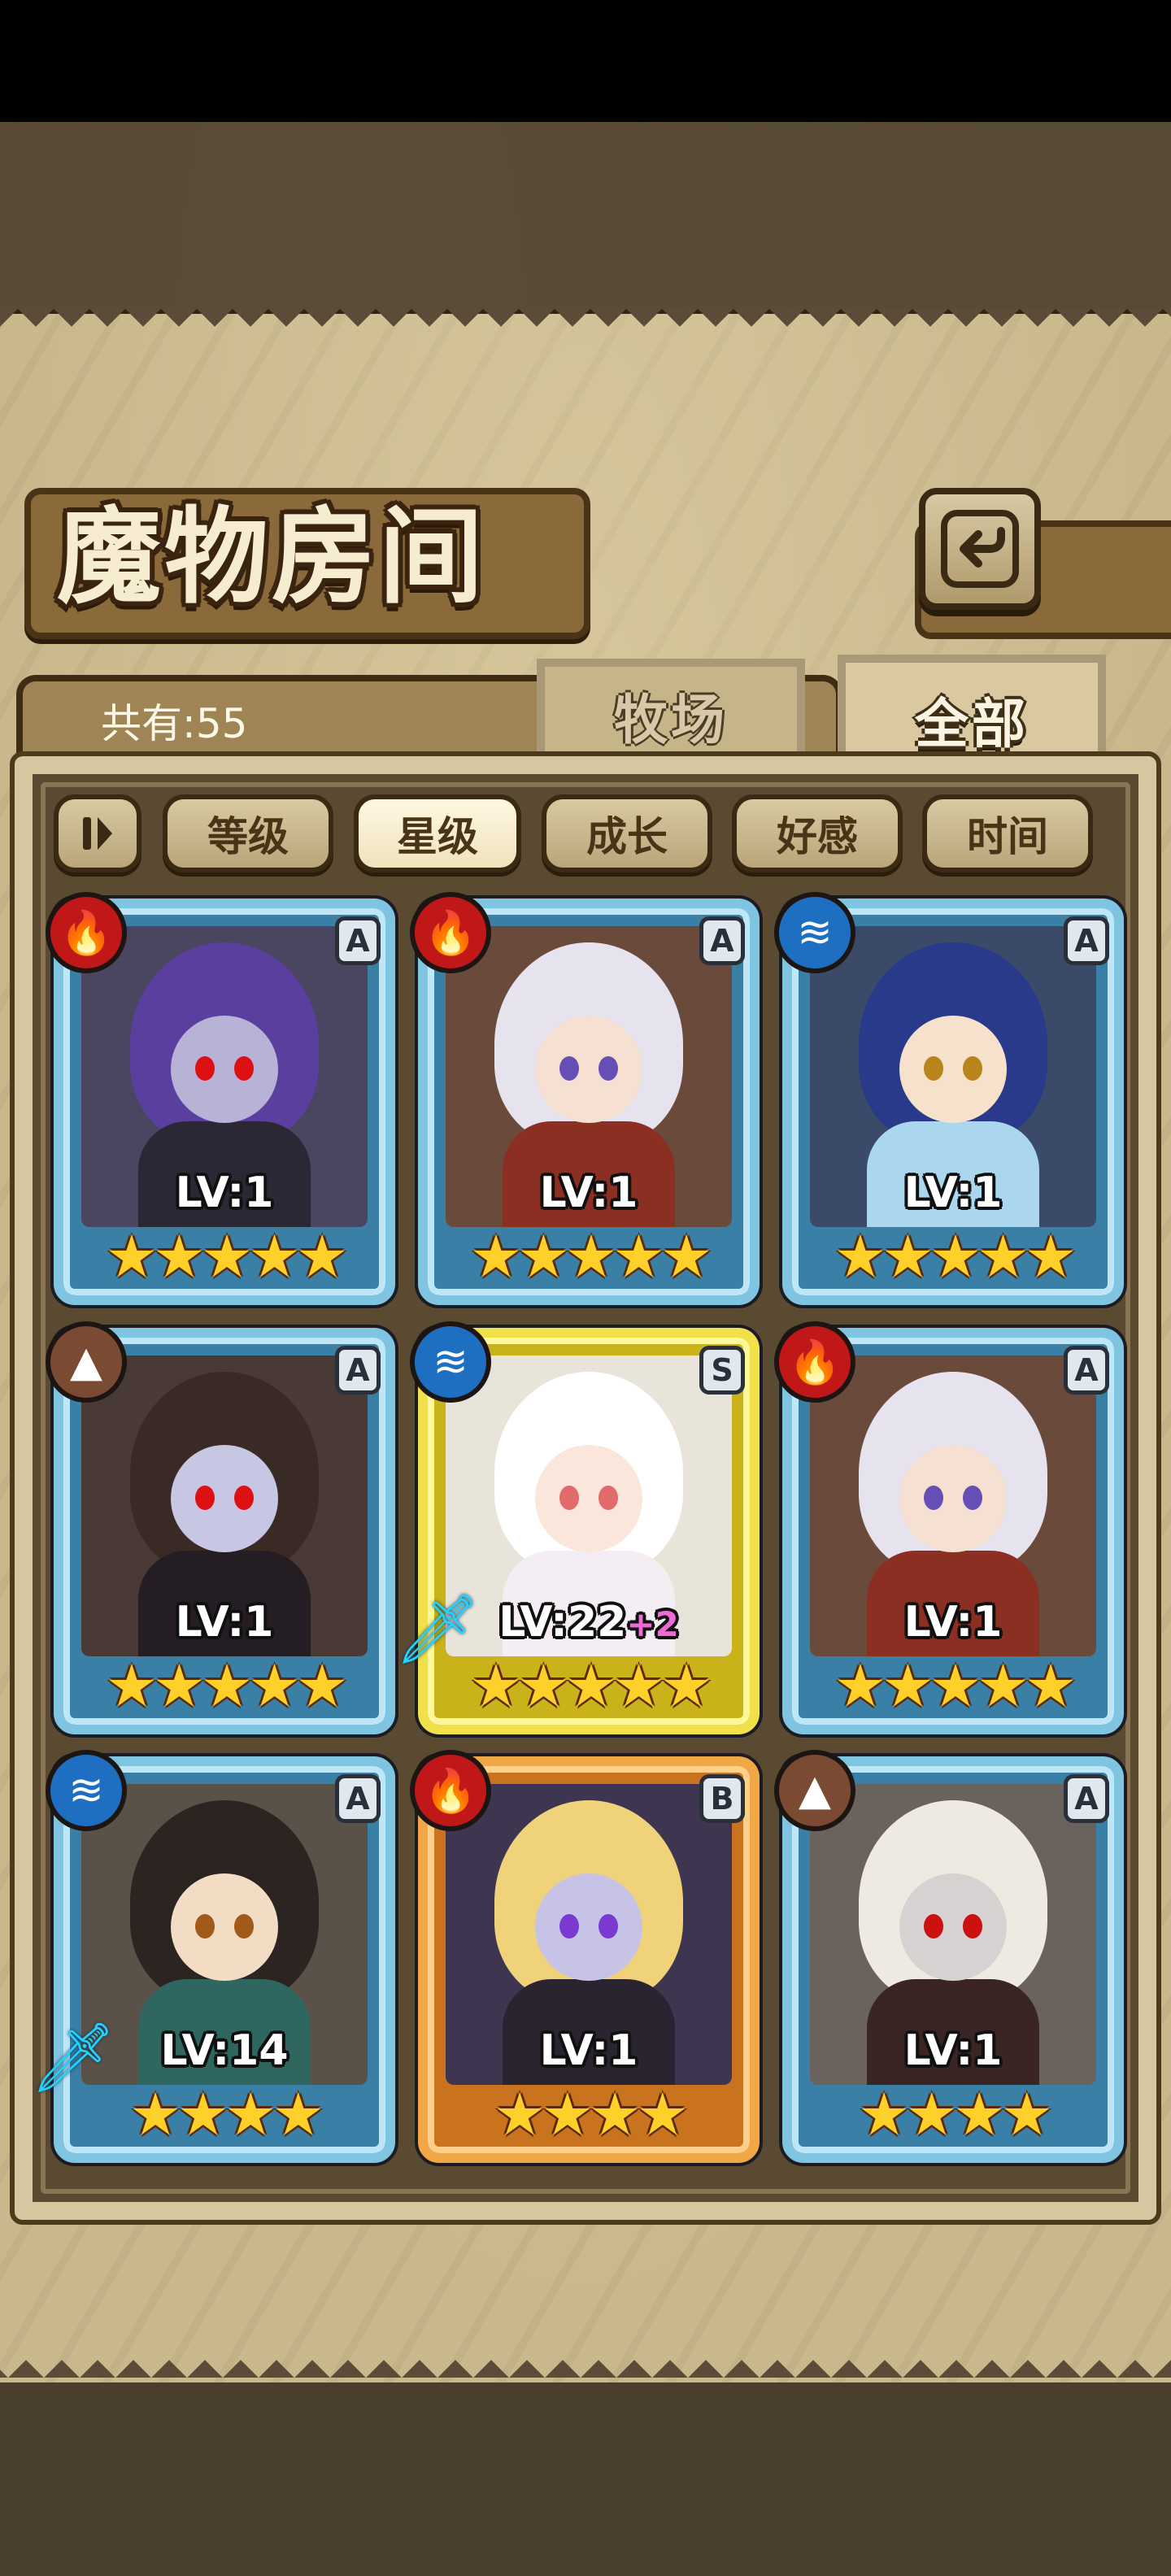 The width and height of the screenshot is (1171, 2576). I want to click on level-label: LV:14, so click(224, 2050).